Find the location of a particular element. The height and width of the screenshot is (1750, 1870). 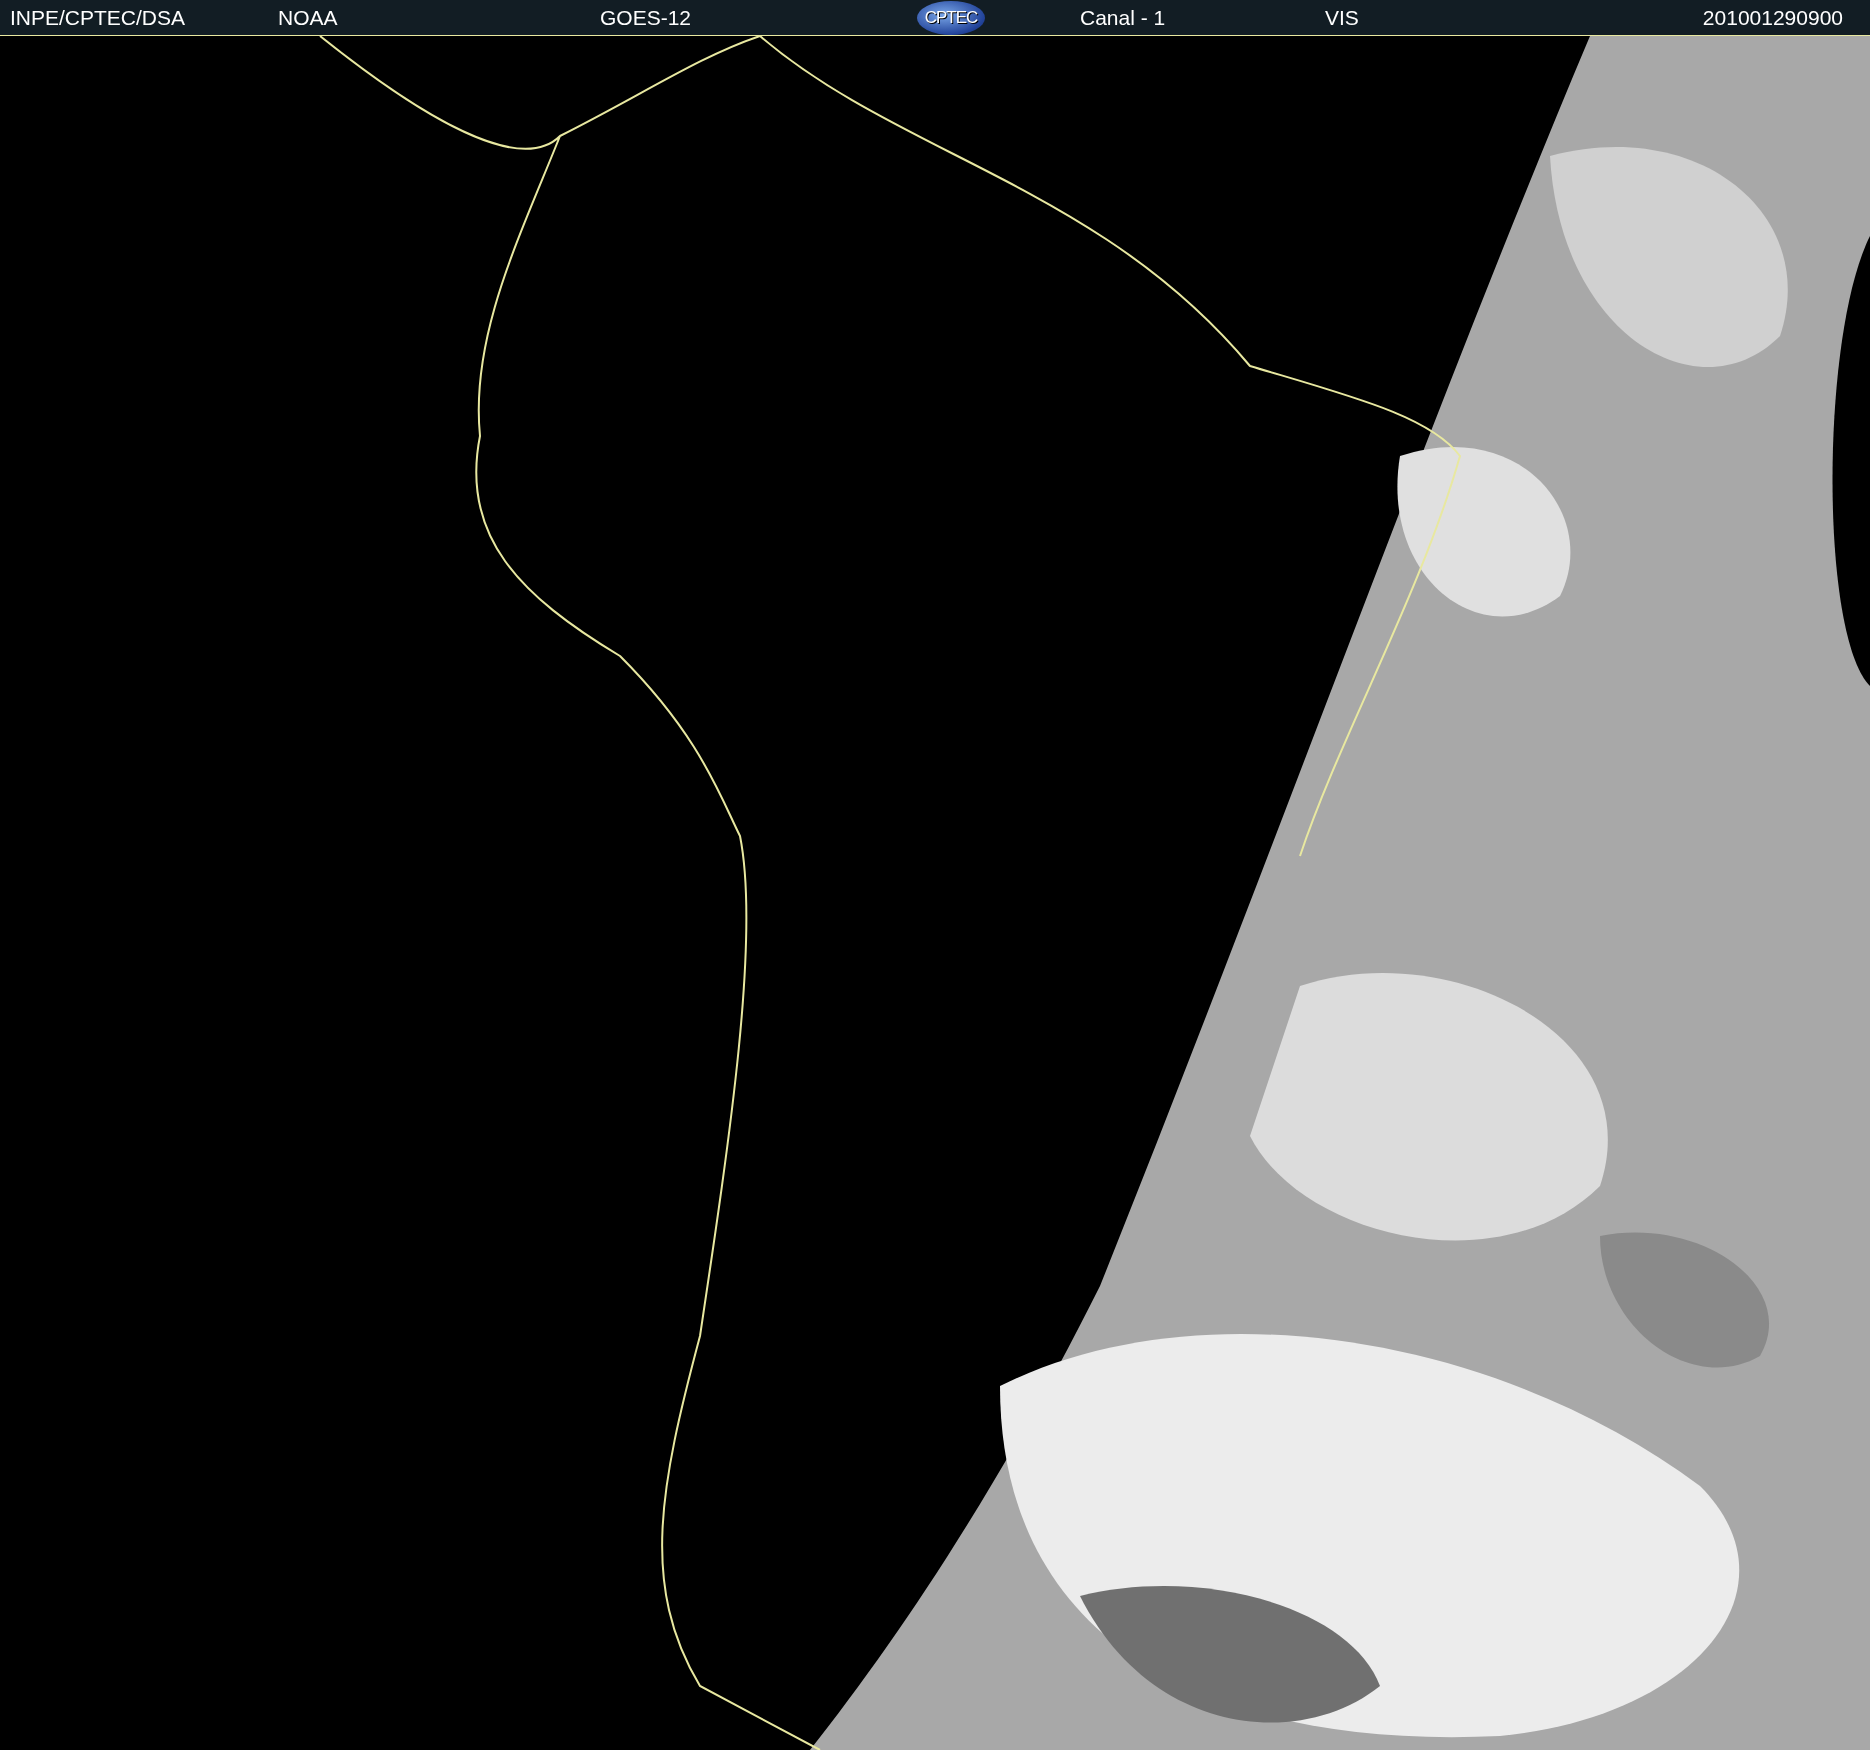

header-label: Canal - 1 is located at coordinates (1123, 17).